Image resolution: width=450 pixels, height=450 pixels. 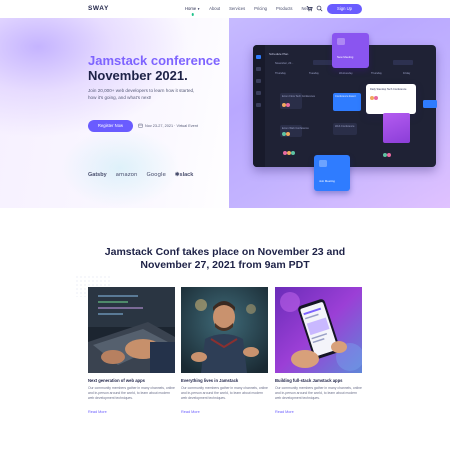 I want to click on search-icon, so click(x=319, y=8).